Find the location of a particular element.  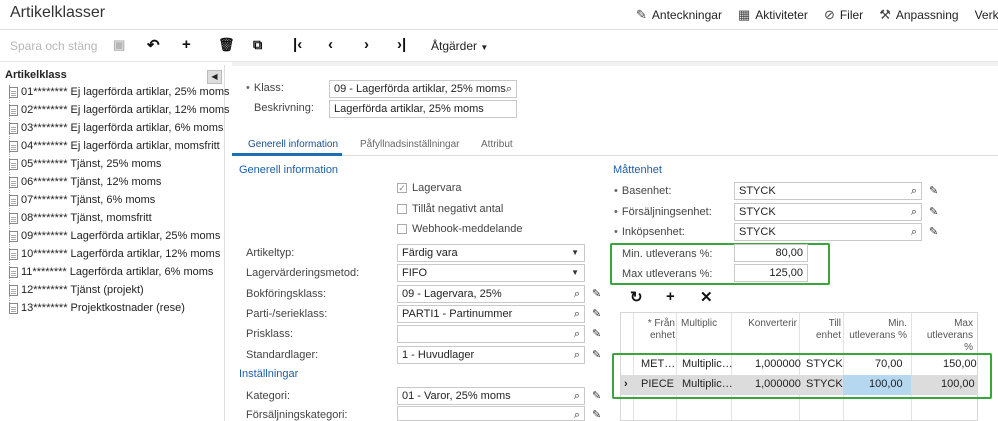

first-record-icon: |‹ is located at coordinates (297, 44).